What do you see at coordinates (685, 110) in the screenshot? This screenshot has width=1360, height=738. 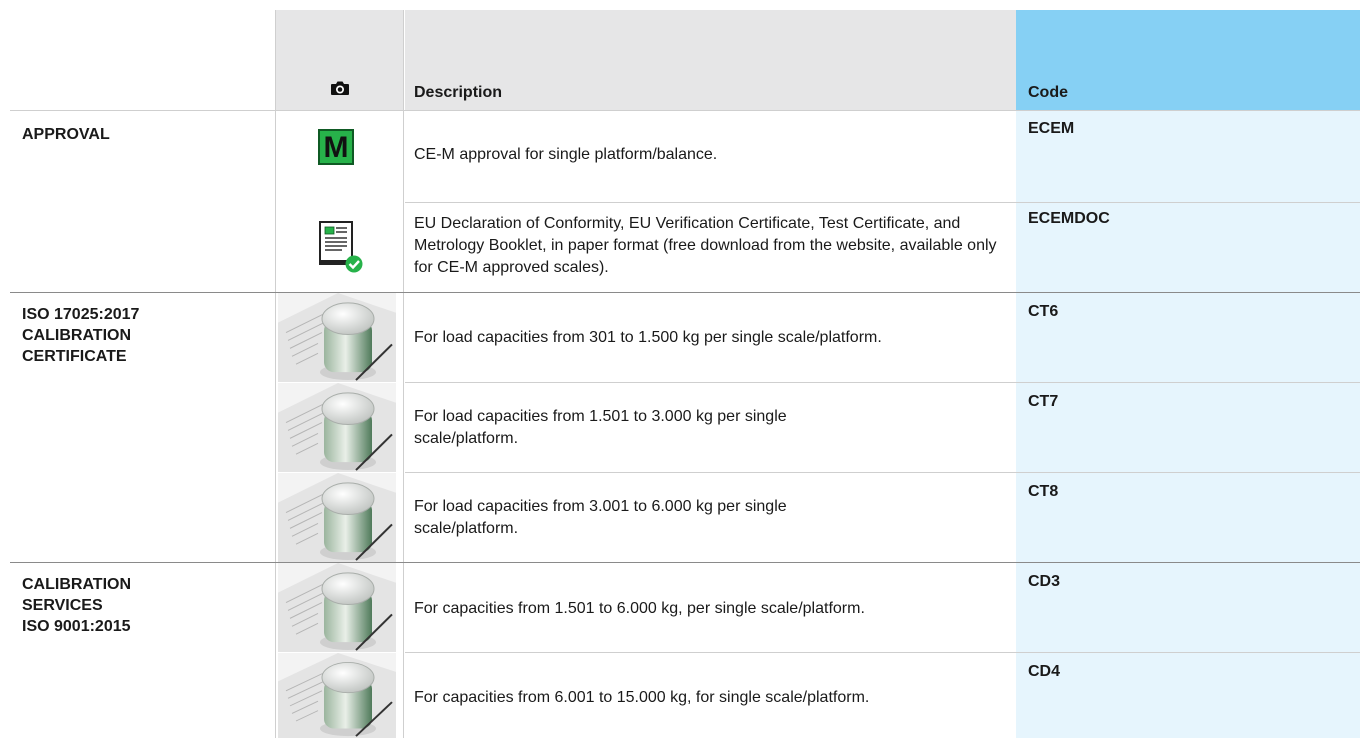 I see `header-divider` at bounding box center [685, 110].